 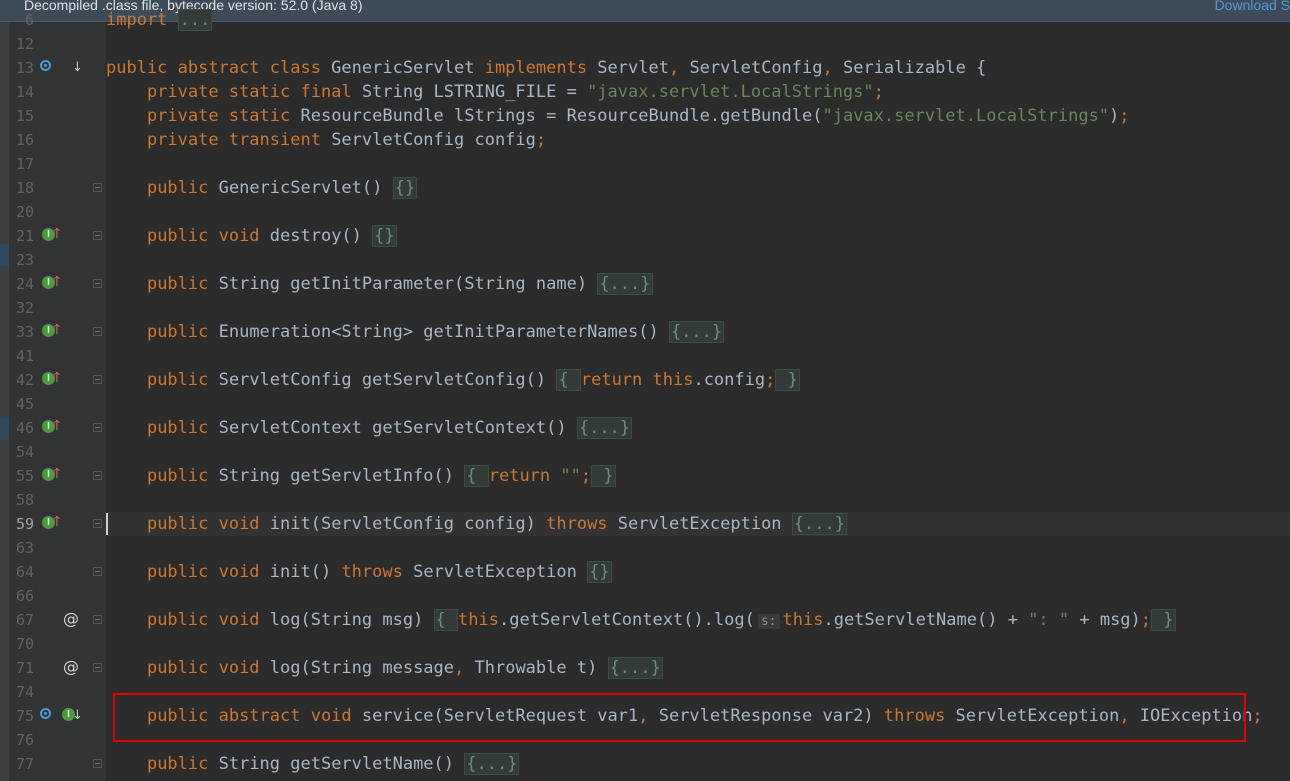 I want to click on code-token: implements, so click(x=541, y=68).